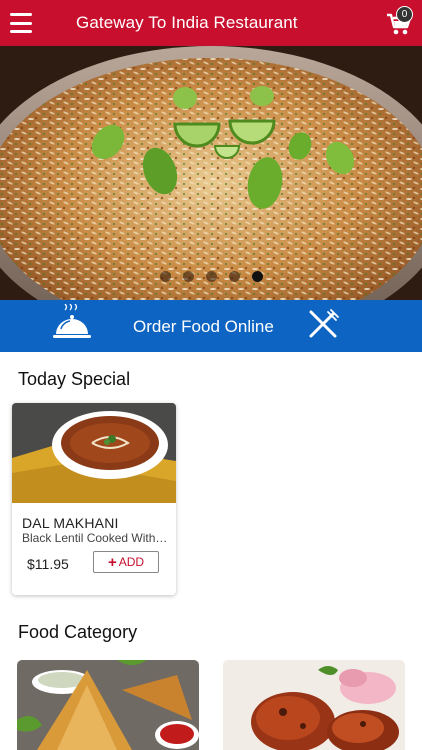  What do you see at coordinates (257, 276) in the screenshot?
I see `carousel-dot-active` at bounding box center [257, 276].